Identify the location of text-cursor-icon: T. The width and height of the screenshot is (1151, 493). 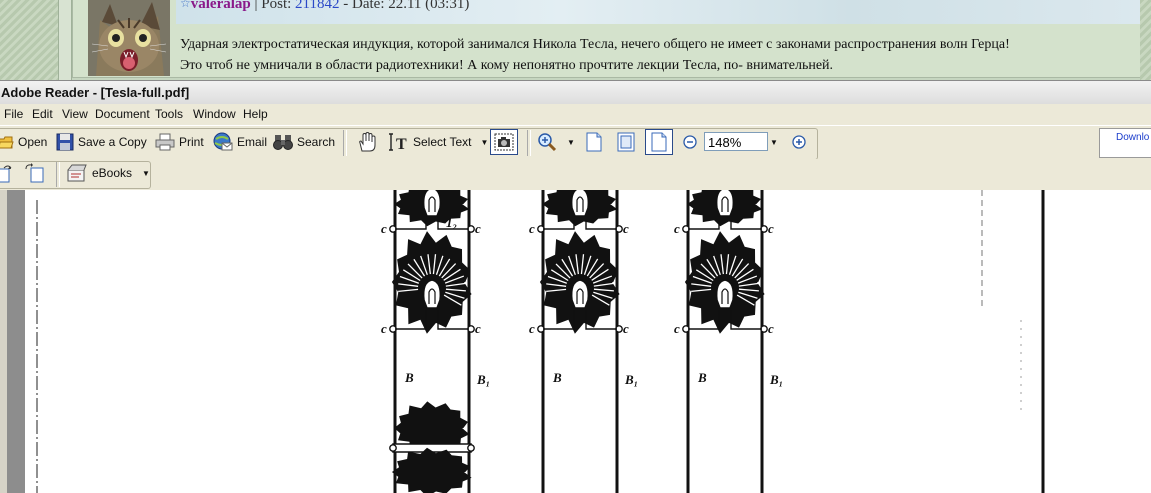
(398, 142).